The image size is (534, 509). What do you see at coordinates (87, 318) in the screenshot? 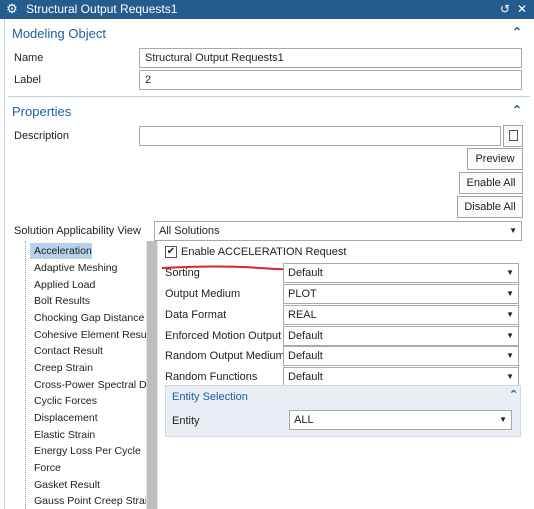
I see `tree-item-chocking-gap-distance: Chocking Gap Distance` at bounding box center [87, 318].